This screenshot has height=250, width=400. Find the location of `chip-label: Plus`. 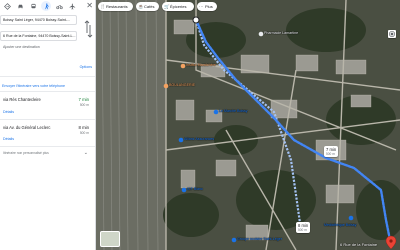

chip-label: Plus is located at coordinates (209, 6).